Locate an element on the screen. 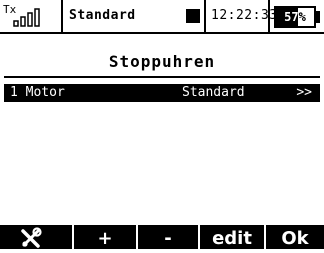 This screenshot has height=253, width=324. tools-button is located at coordinates (31, 237).